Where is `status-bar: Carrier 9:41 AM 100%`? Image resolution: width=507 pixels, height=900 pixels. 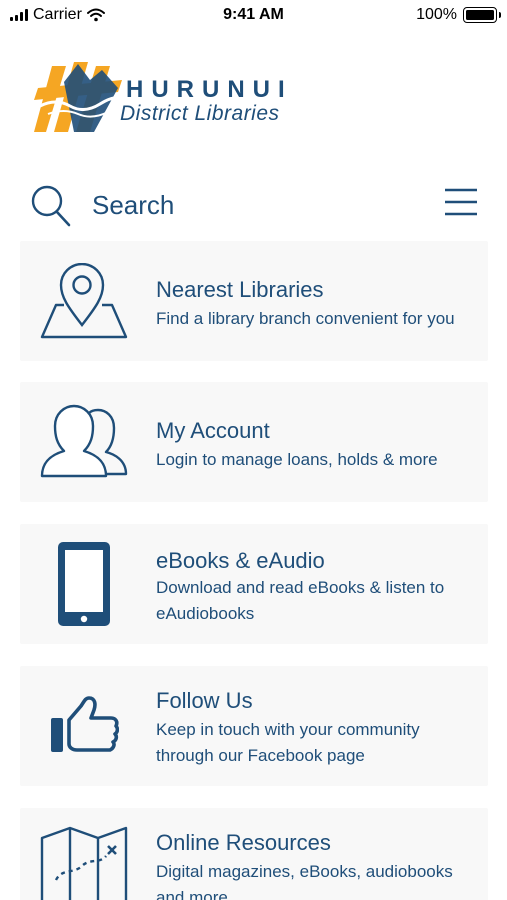 status-bar: Carrier 9:41 AM 100% is located at coordinates (253, 15).